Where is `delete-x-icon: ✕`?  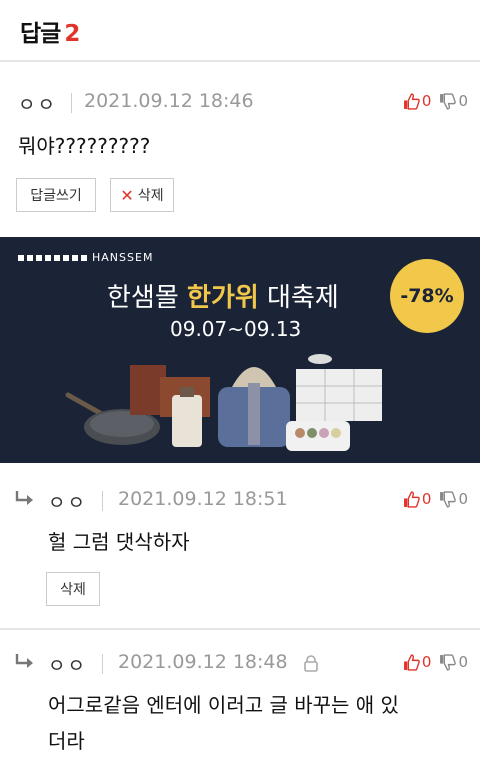
delete-x-icon: ✕ is located at coordinates (127, 195).